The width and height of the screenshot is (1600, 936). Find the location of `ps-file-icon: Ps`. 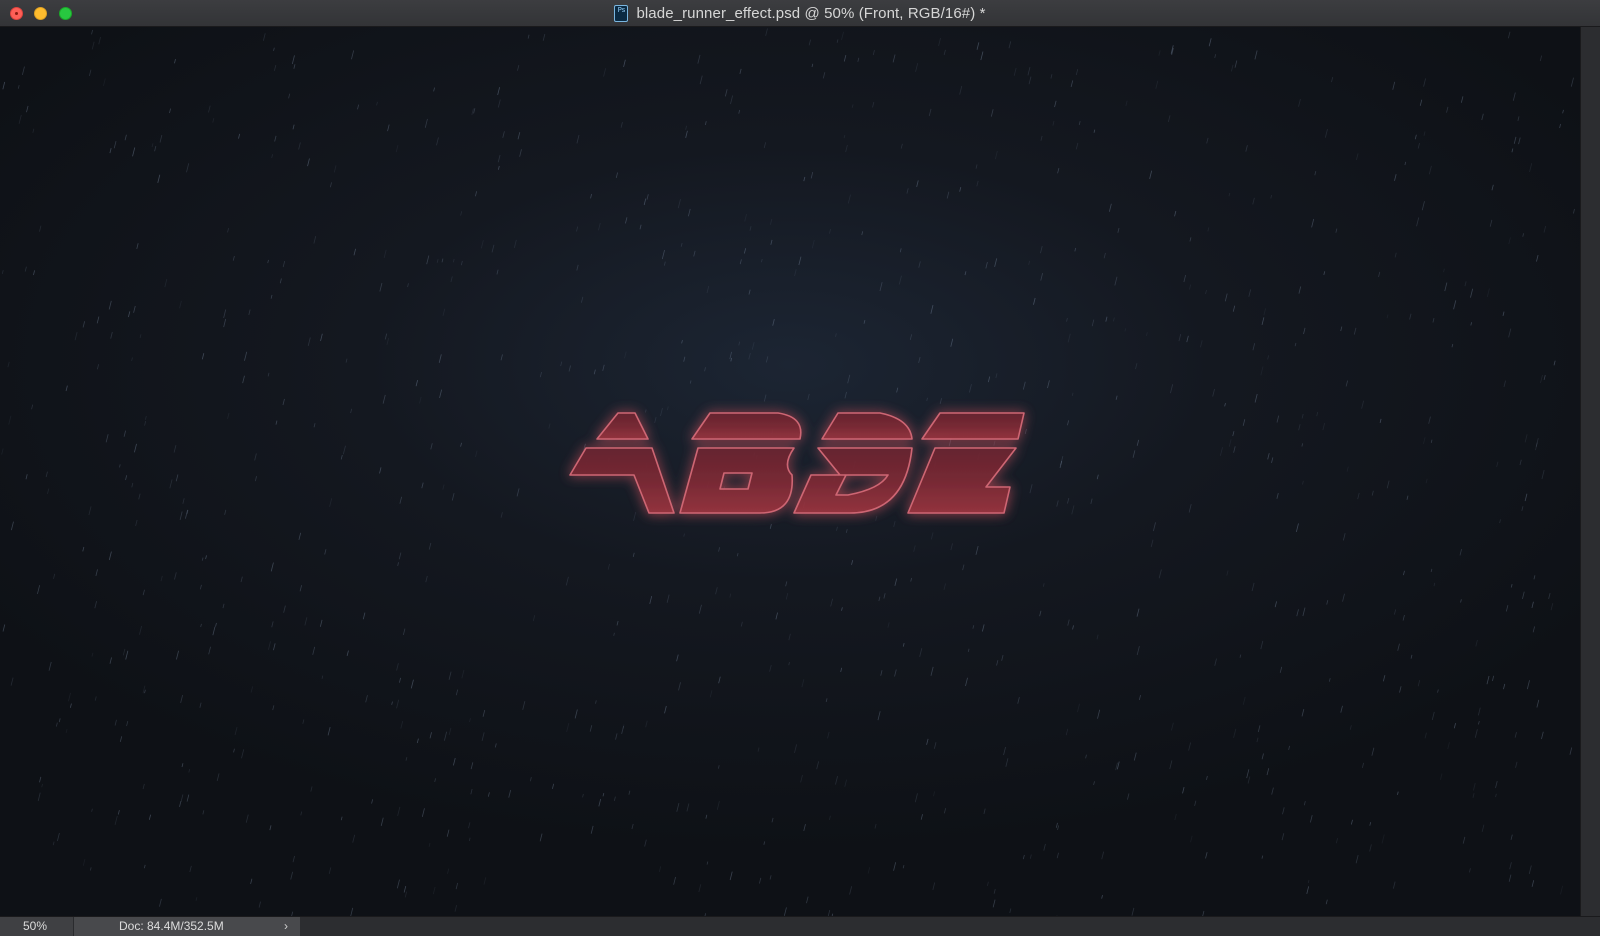

ps-file-icon: Ps is located at coordinates (621, 13).